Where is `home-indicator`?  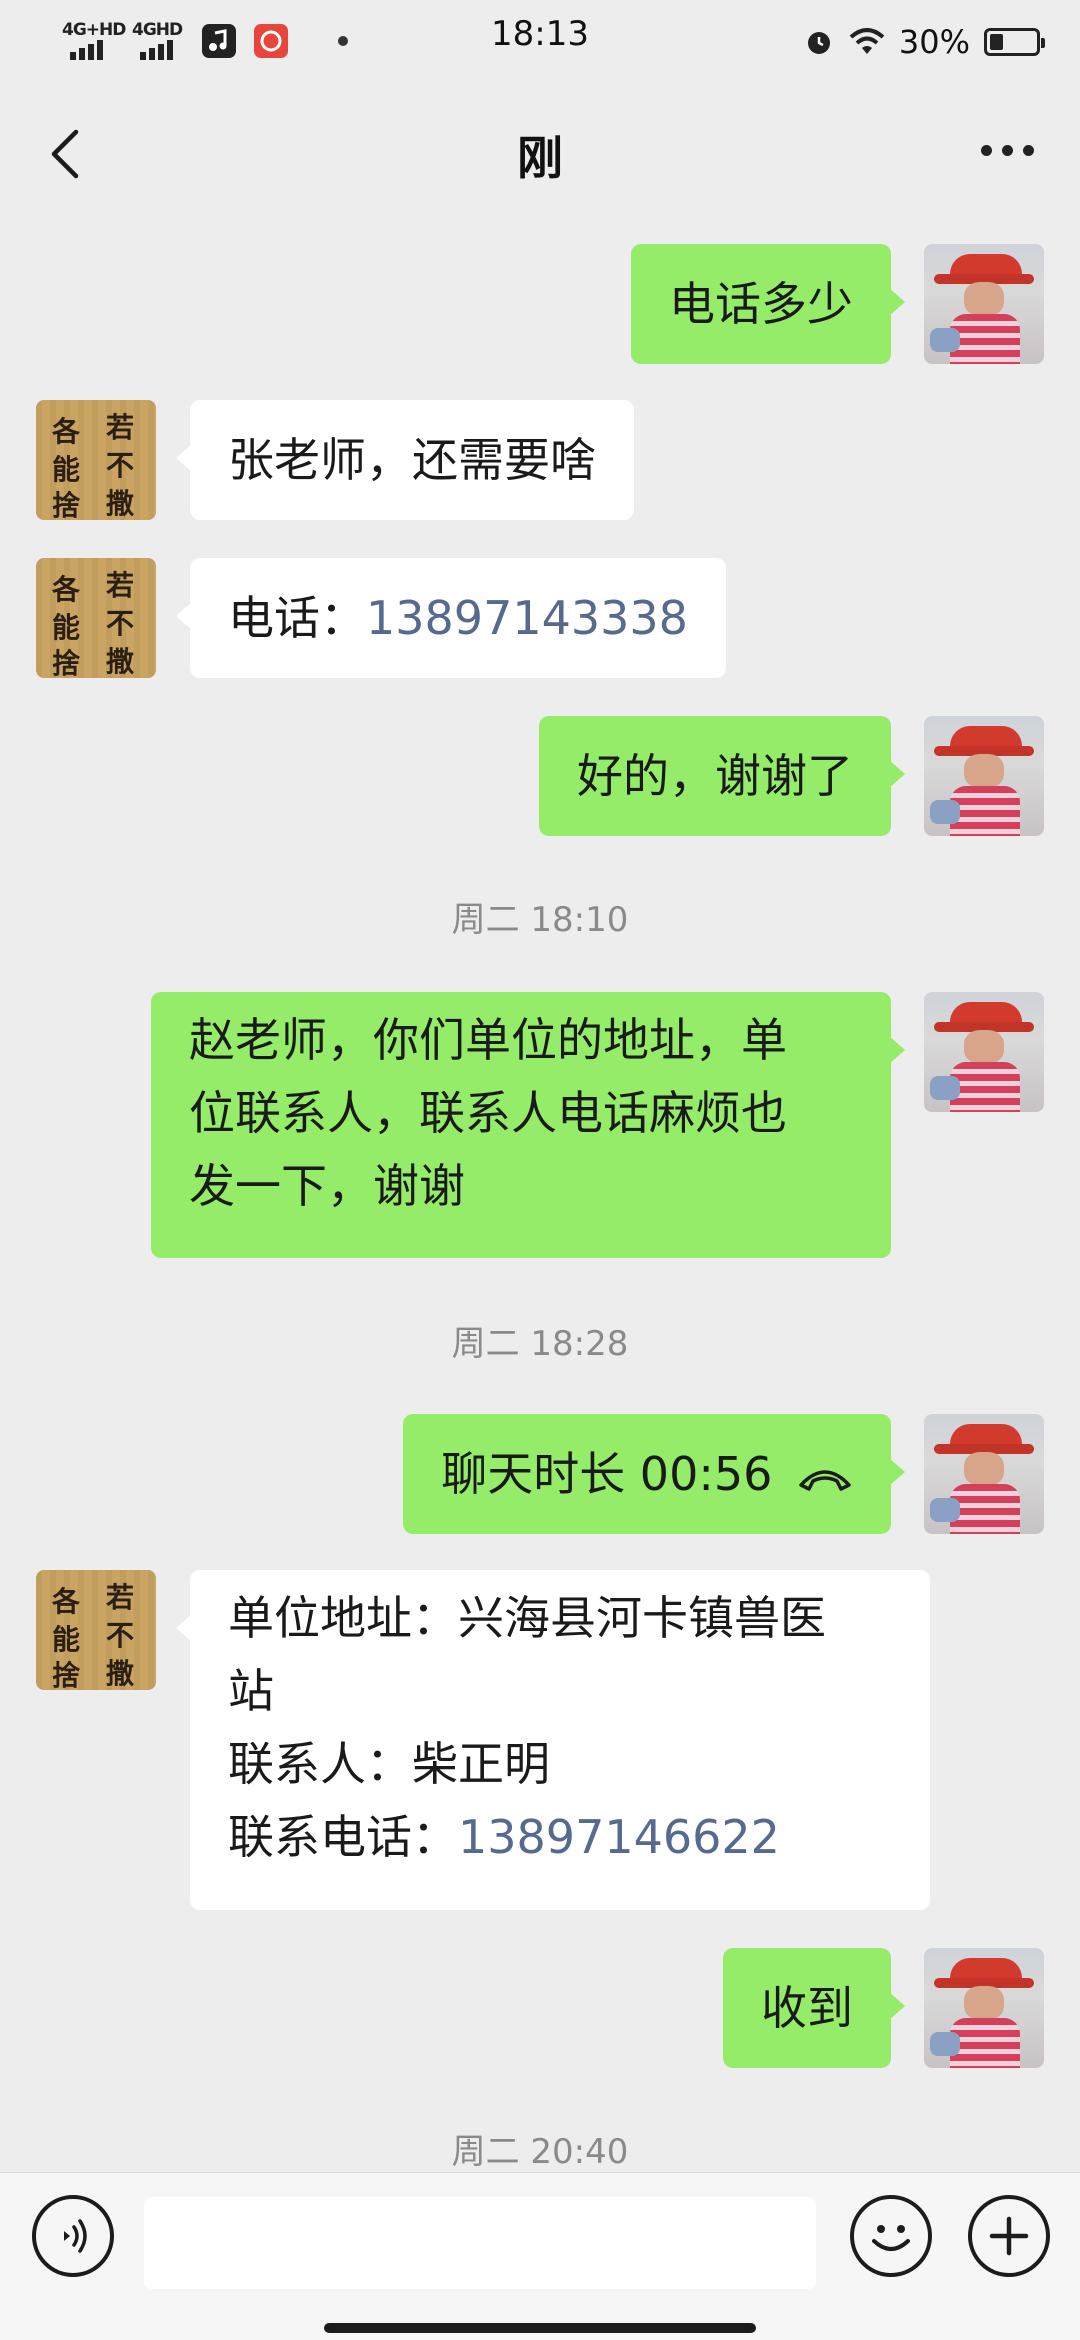
home-indicator is located at coordinates (540, 2328).